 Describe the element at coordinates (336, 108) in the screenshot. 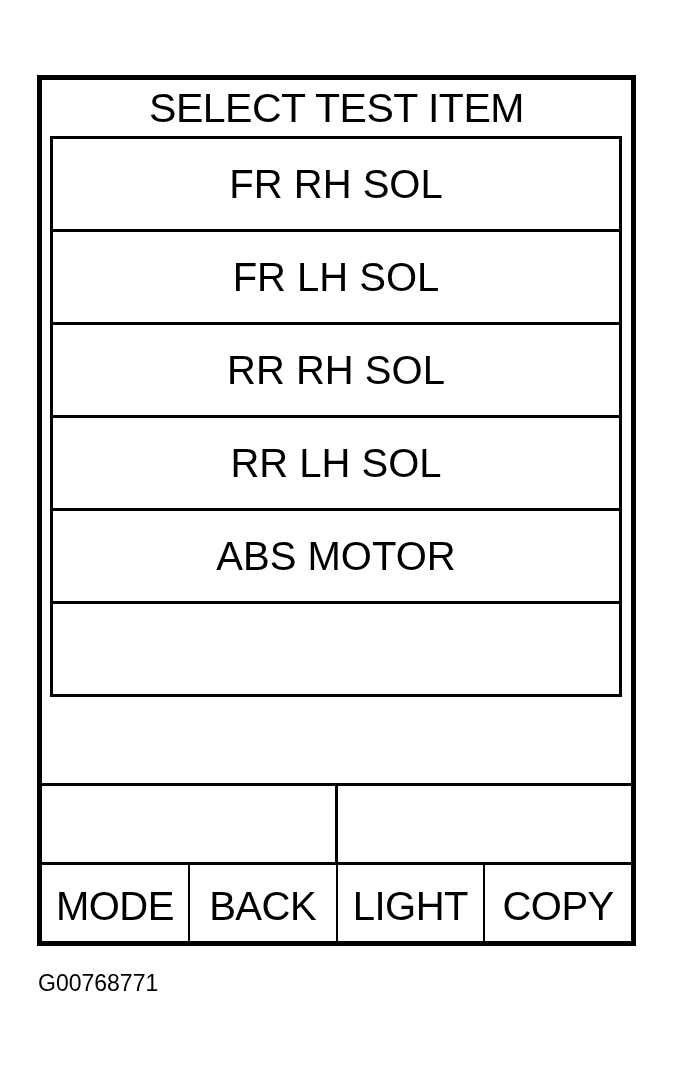

I see `screen-title: SELECT TEST ITEM` at that location.